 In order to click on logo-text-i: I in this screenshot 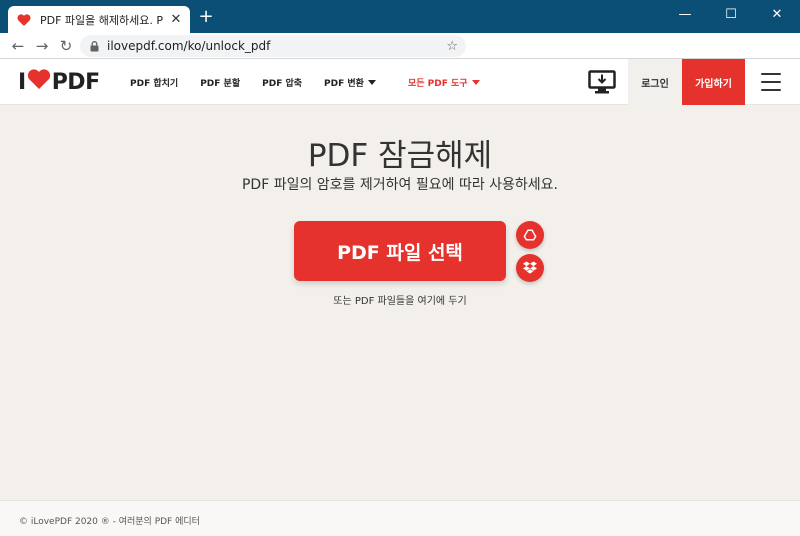, I will do `click(22, 82)`.